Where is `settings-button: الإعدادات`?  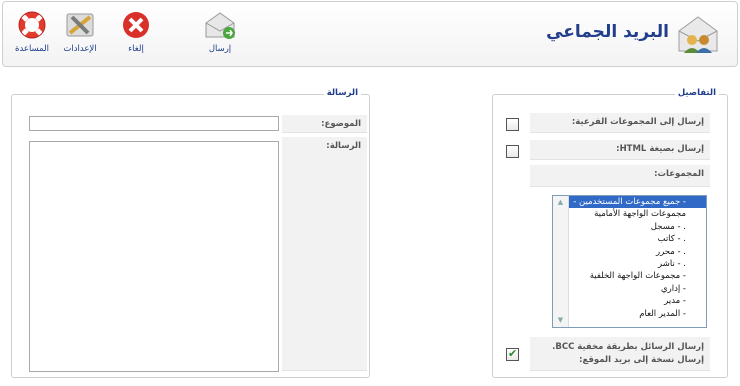 settings-button: الإعدادات is located at coordinates (80, 36).